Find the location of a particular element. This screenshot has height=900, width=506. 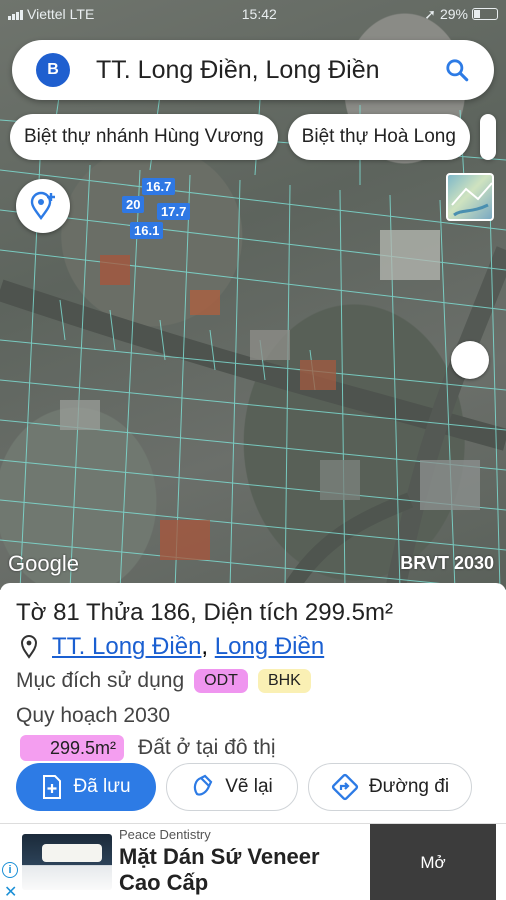

sheet-number: 81 is located at coordinates (66, 612).